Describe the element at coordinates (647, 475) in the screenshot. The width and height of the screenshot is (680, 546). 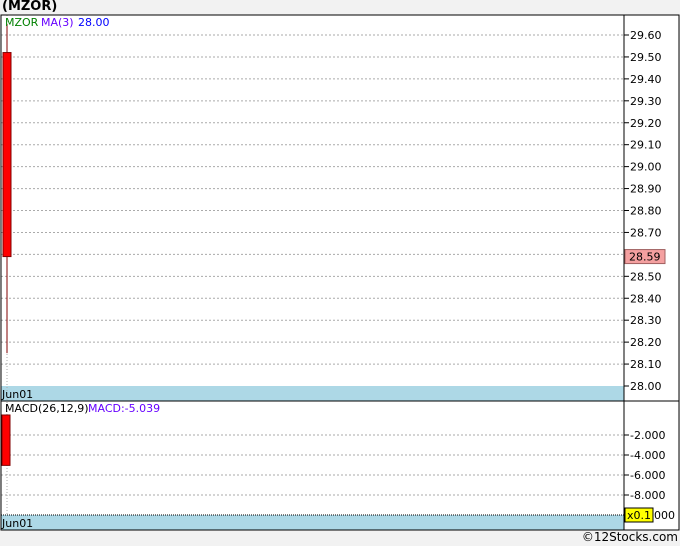
I see `macd-tick-label: -6.000` at that location.